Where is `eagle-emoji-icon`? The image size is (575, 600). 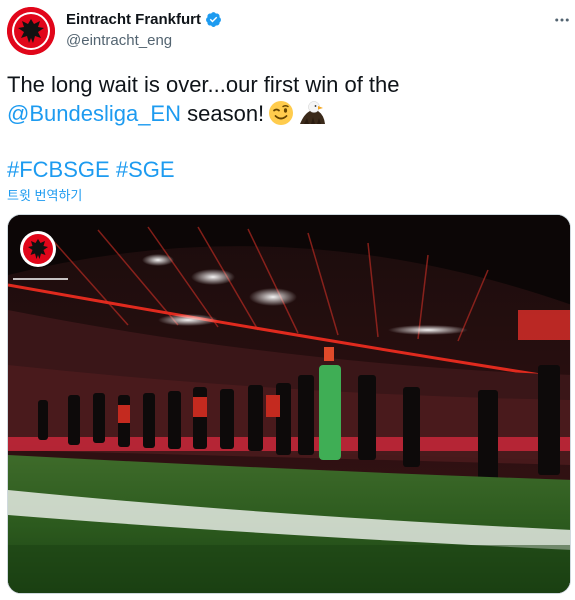
eagle-emoji-icon is located at coordinates (312, 116).